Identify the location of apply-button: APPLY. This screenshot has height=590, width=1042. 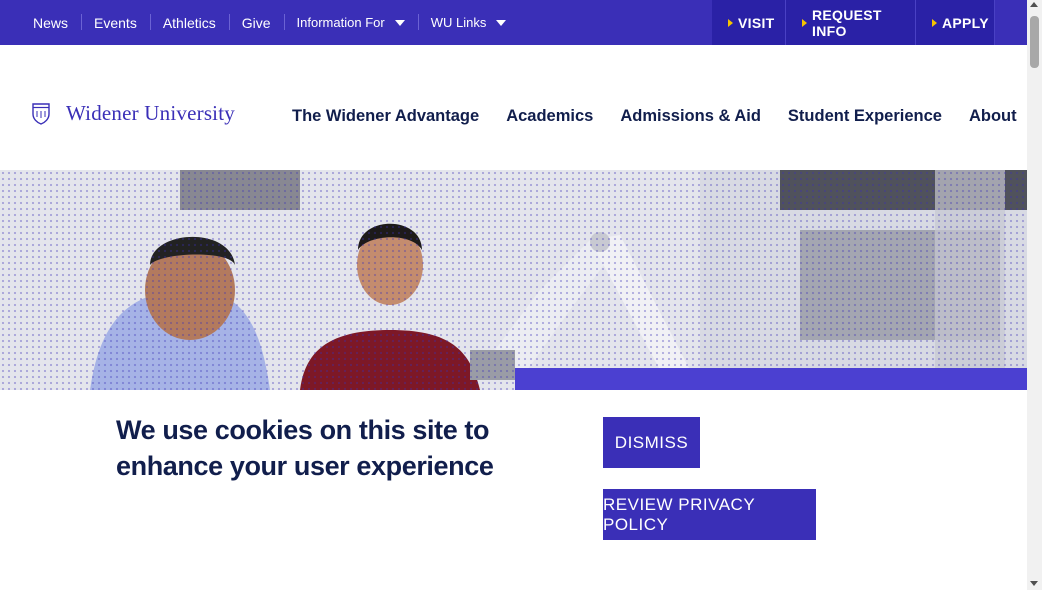
(955, 22).